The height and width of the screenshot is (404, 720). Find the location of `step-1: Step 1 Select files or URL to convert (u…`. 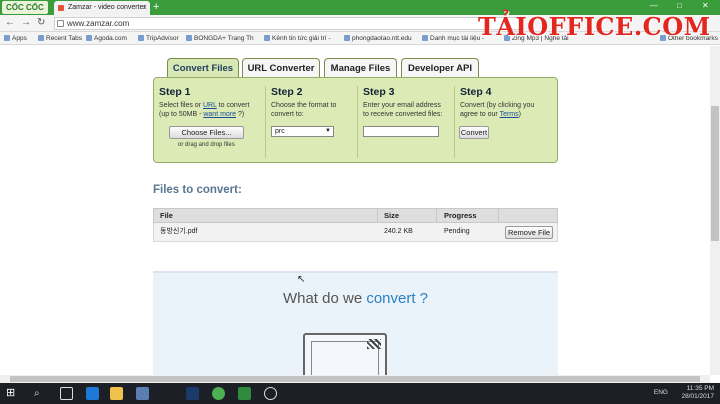

step-1: Step 1 Select files or URL to convert (u… is located at coordinates (209, 122).